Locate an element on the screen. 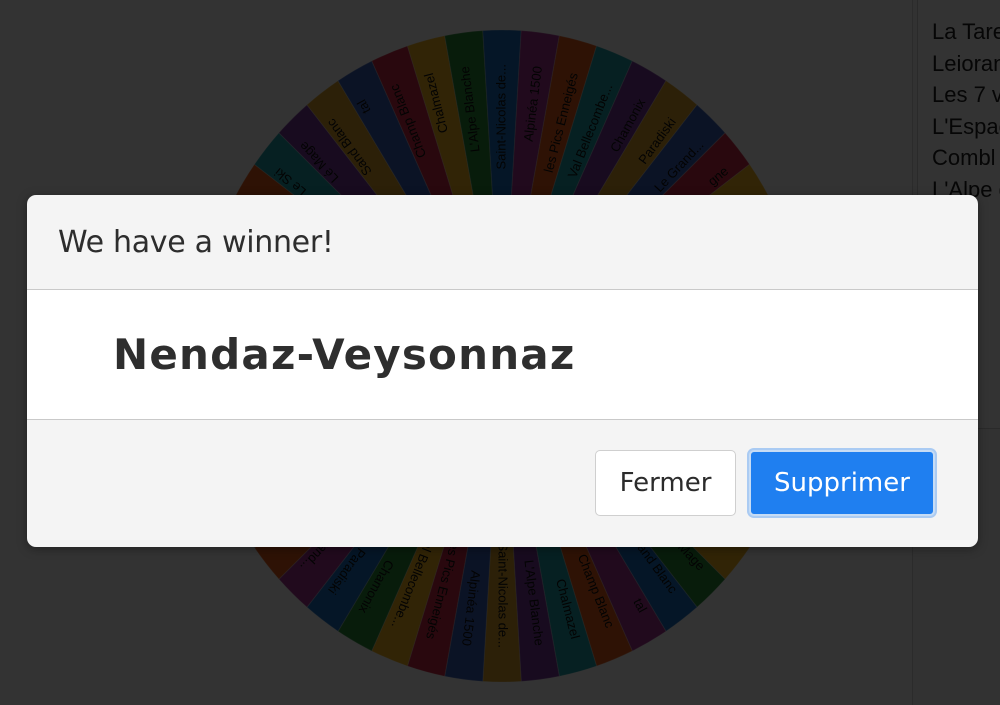 The image size is (1000, 705). close-button: Fermer is located at coordinates (665, 483).